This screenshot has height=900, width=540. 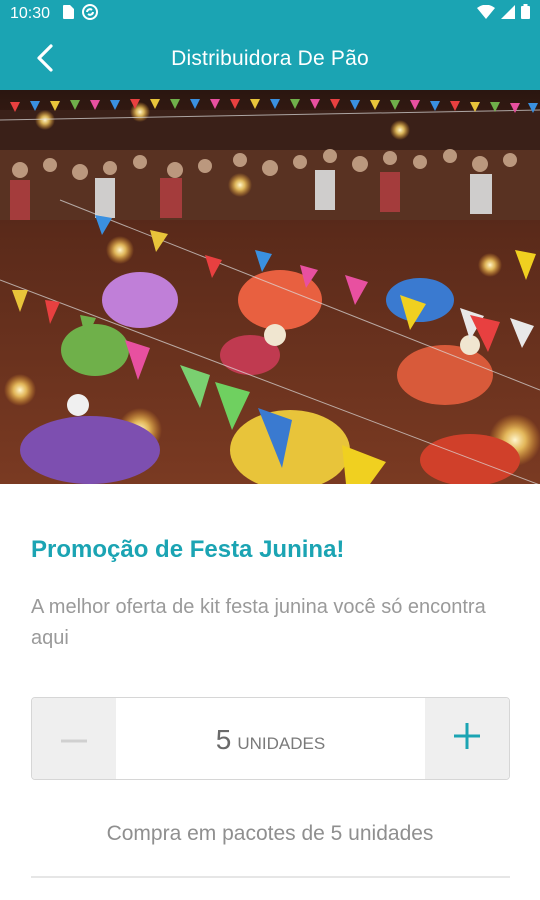 I want to click on status-time: 10:30, so click(x=30, y=13).